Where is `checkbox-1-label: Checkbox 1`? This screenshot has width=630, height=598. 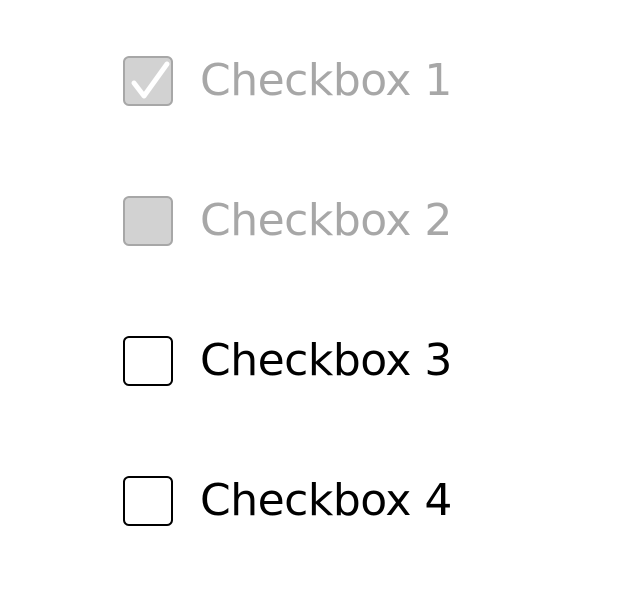 checkbox-1-label: Checkbox 1 is located at coordinates (326, 80).